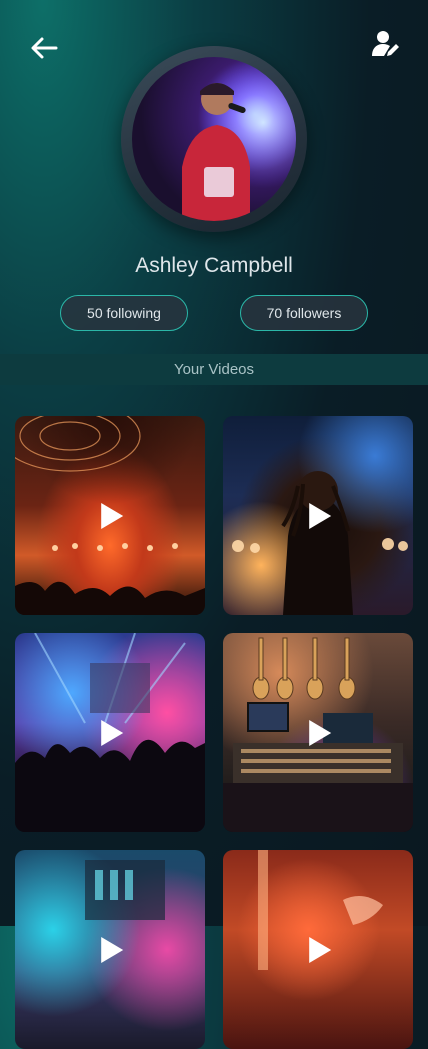 The image size is (428, 1049). I want to click on following-button: 50 following, so click(124, 313).